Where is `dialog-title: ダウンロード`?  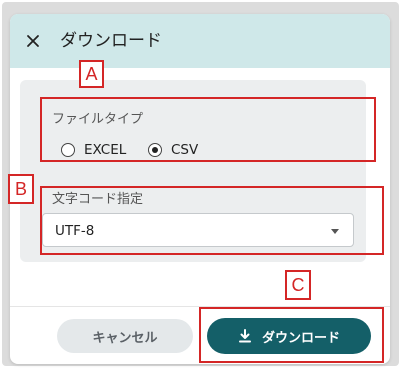
dialog-title: ダウンロード is located at coordinates (111, 41).